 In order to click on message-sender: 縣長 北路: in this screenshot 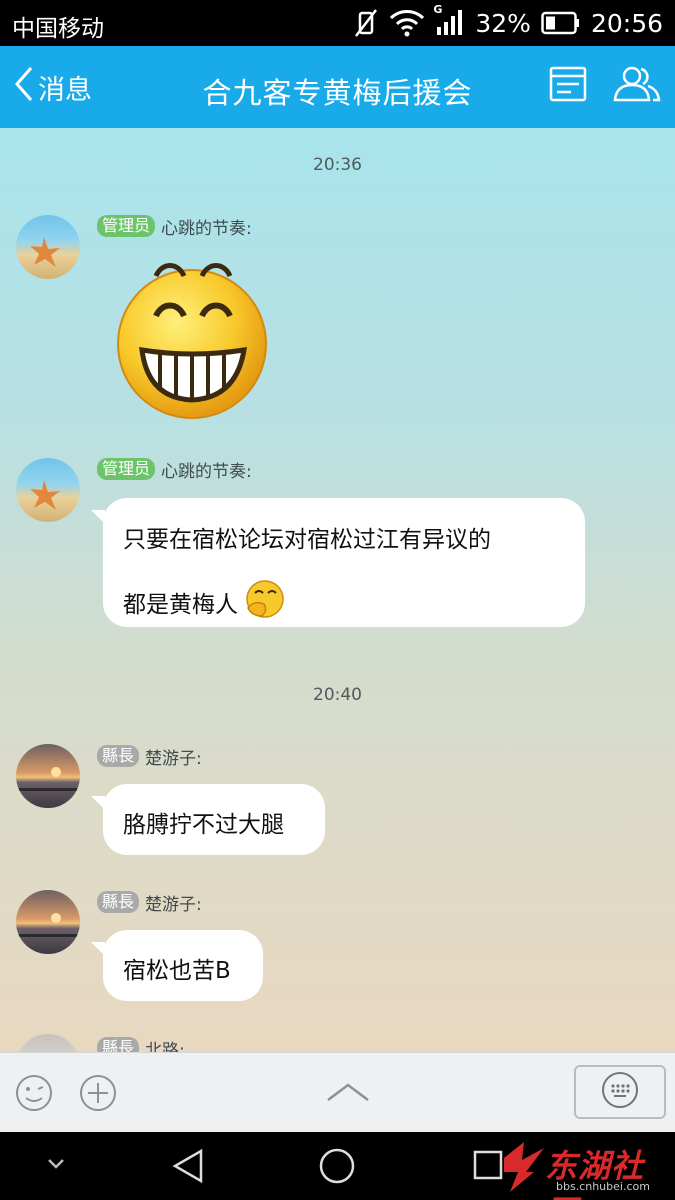, I will do `click(141, 1044)`.